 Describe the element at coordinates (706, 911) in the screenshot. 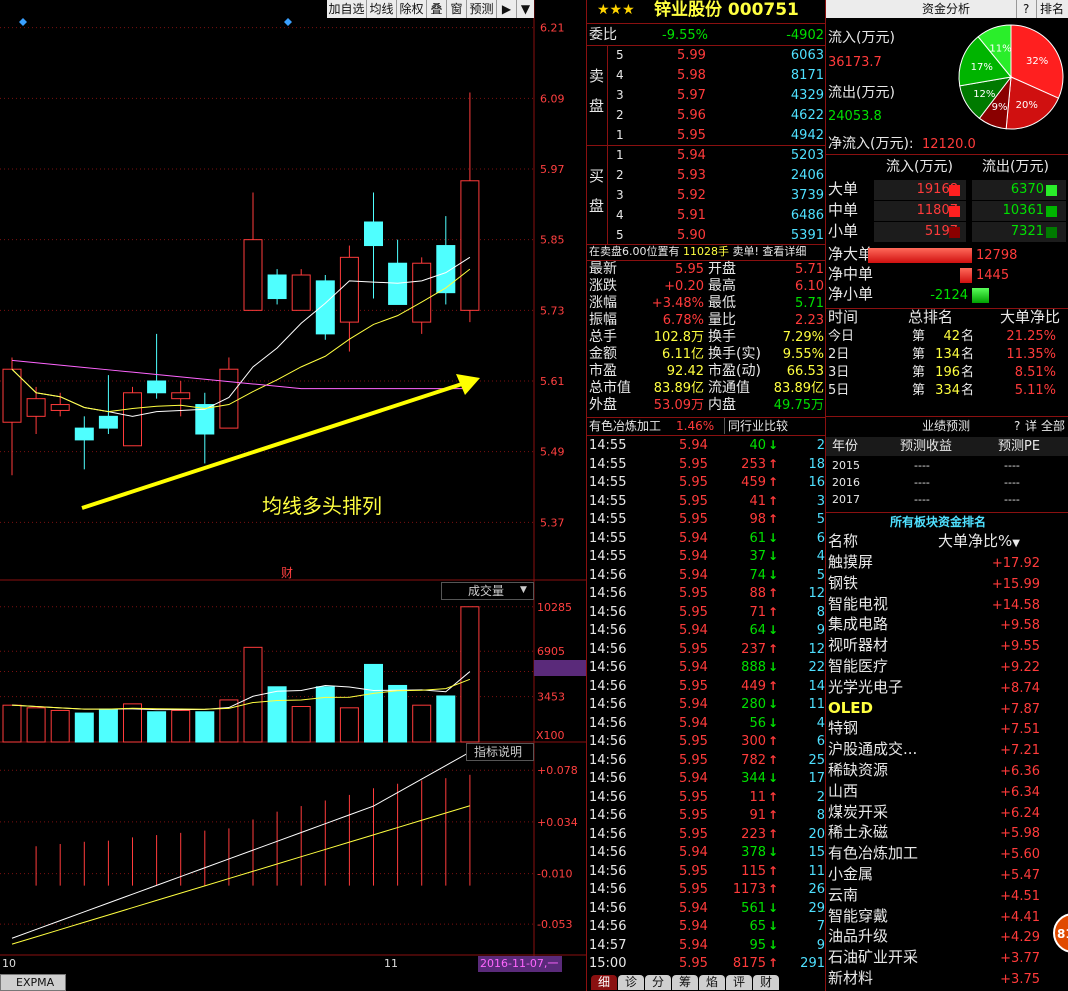

I see `tick-row: 14:56 5.94 561 ↓ 29` at that location.